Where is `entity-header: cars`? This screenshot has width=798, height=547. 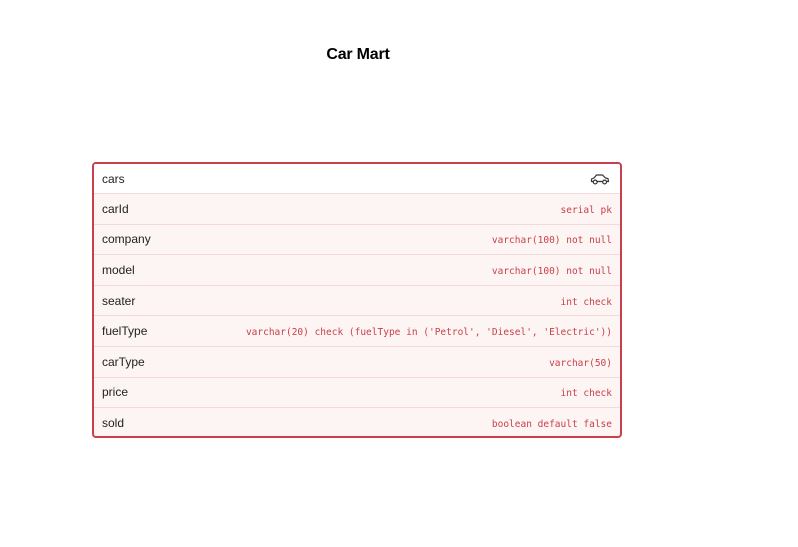 entity-header: cars is located at coordinates (357, 179).